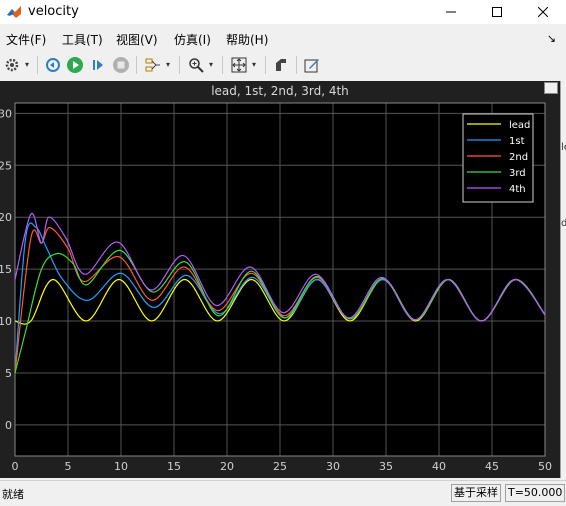  I want to click on step-forward-icon, so click(98, 65).